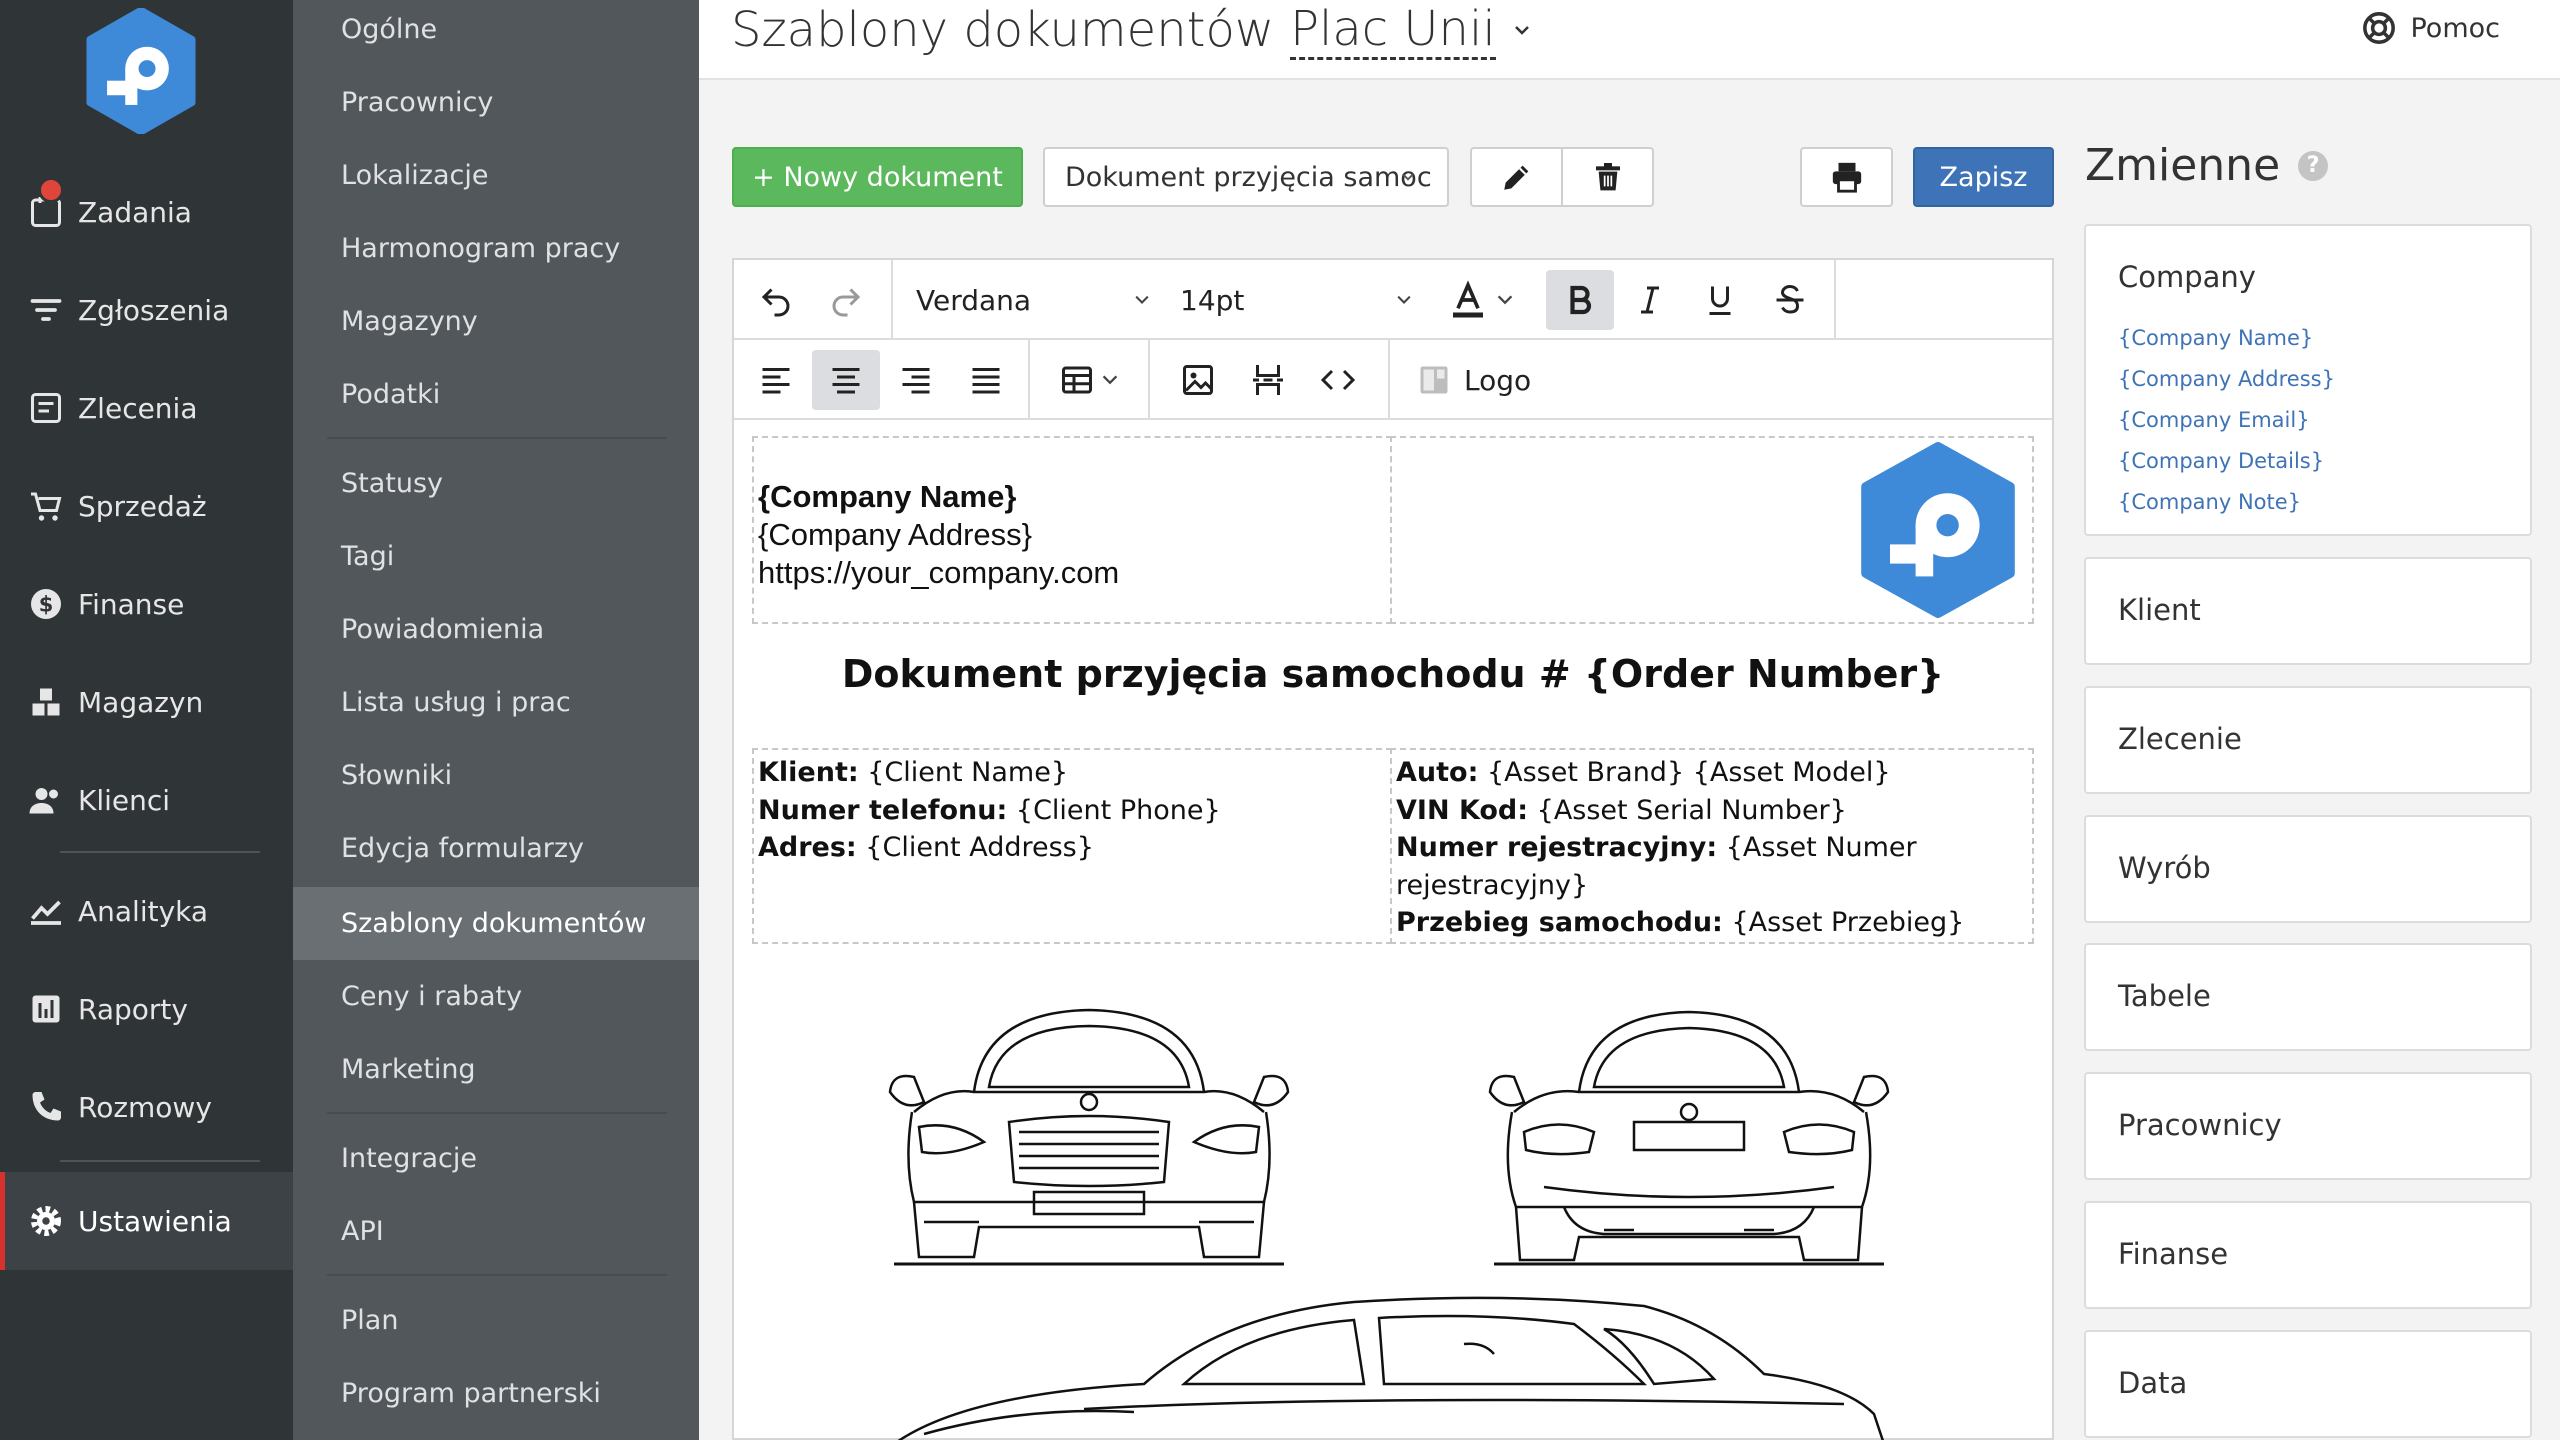 The image size is (2560, 1440). What do you see at coordinates (916, 380) in the screenshot?
I see `align-right-button` at bounding box center [916, 380].